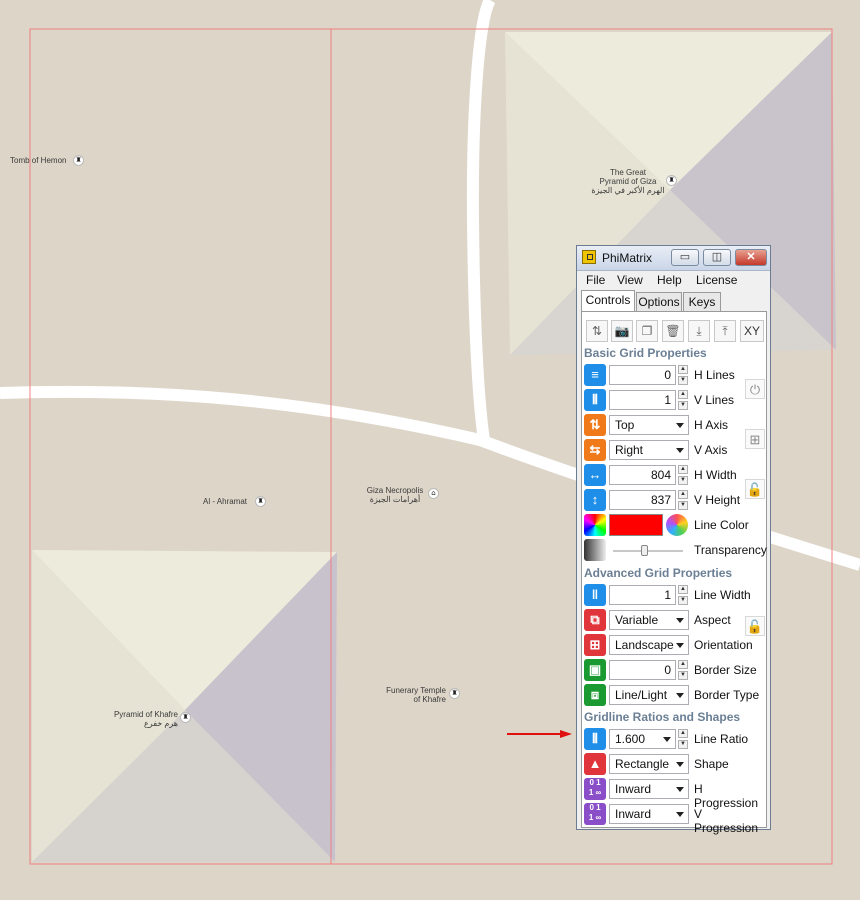  What do you see at coordinates (642, 475) in the screenshot?
I see `h-width-input: 804` at bounding box center [642, 475].